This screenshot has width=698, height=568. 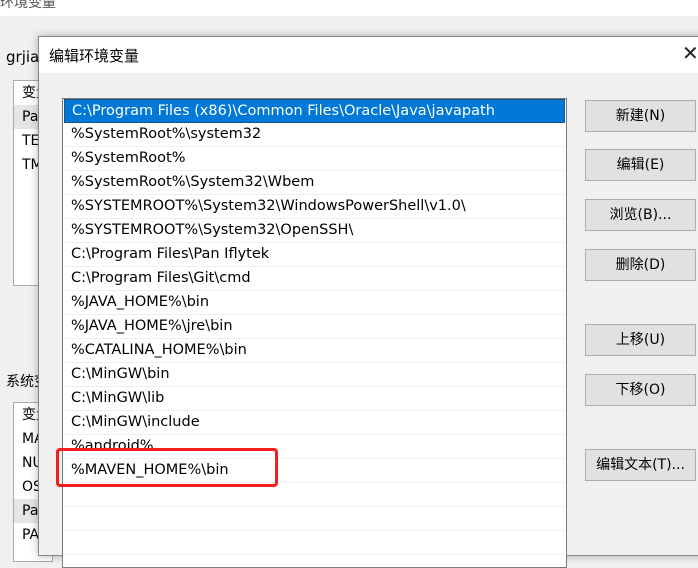 I want to click on path-list-item: C:\MinGW\lib, so click(x=314, y=399).